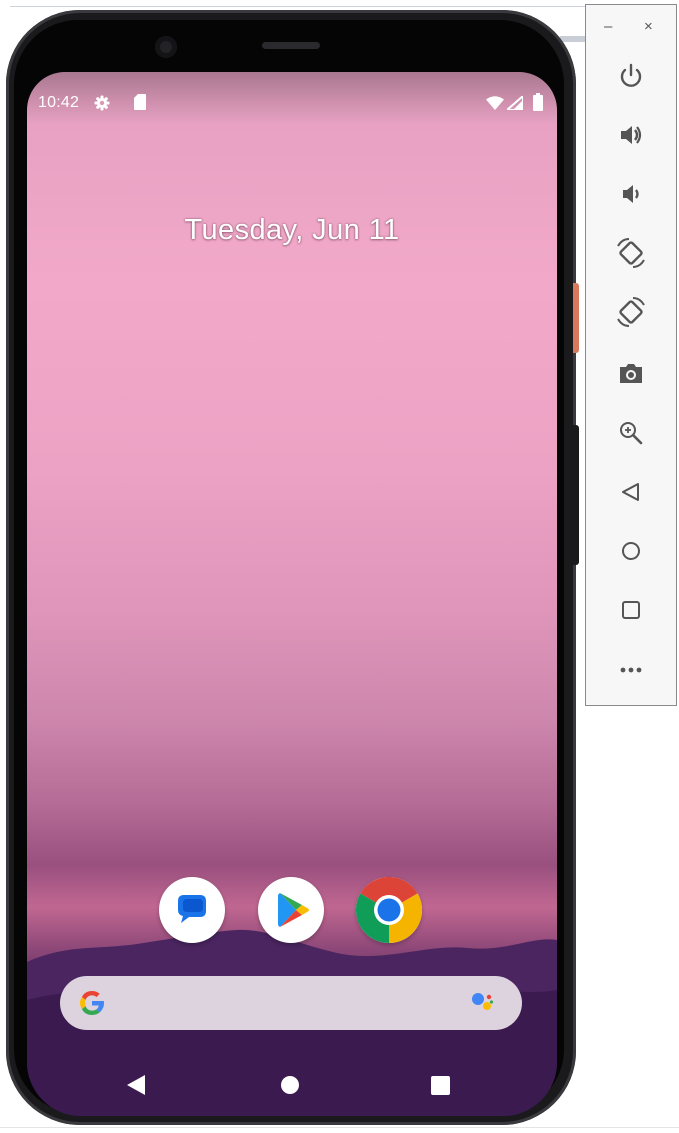 This screenshot has width=679, height=1133. I want to click on rotate-left-icon, so click(631, 253).